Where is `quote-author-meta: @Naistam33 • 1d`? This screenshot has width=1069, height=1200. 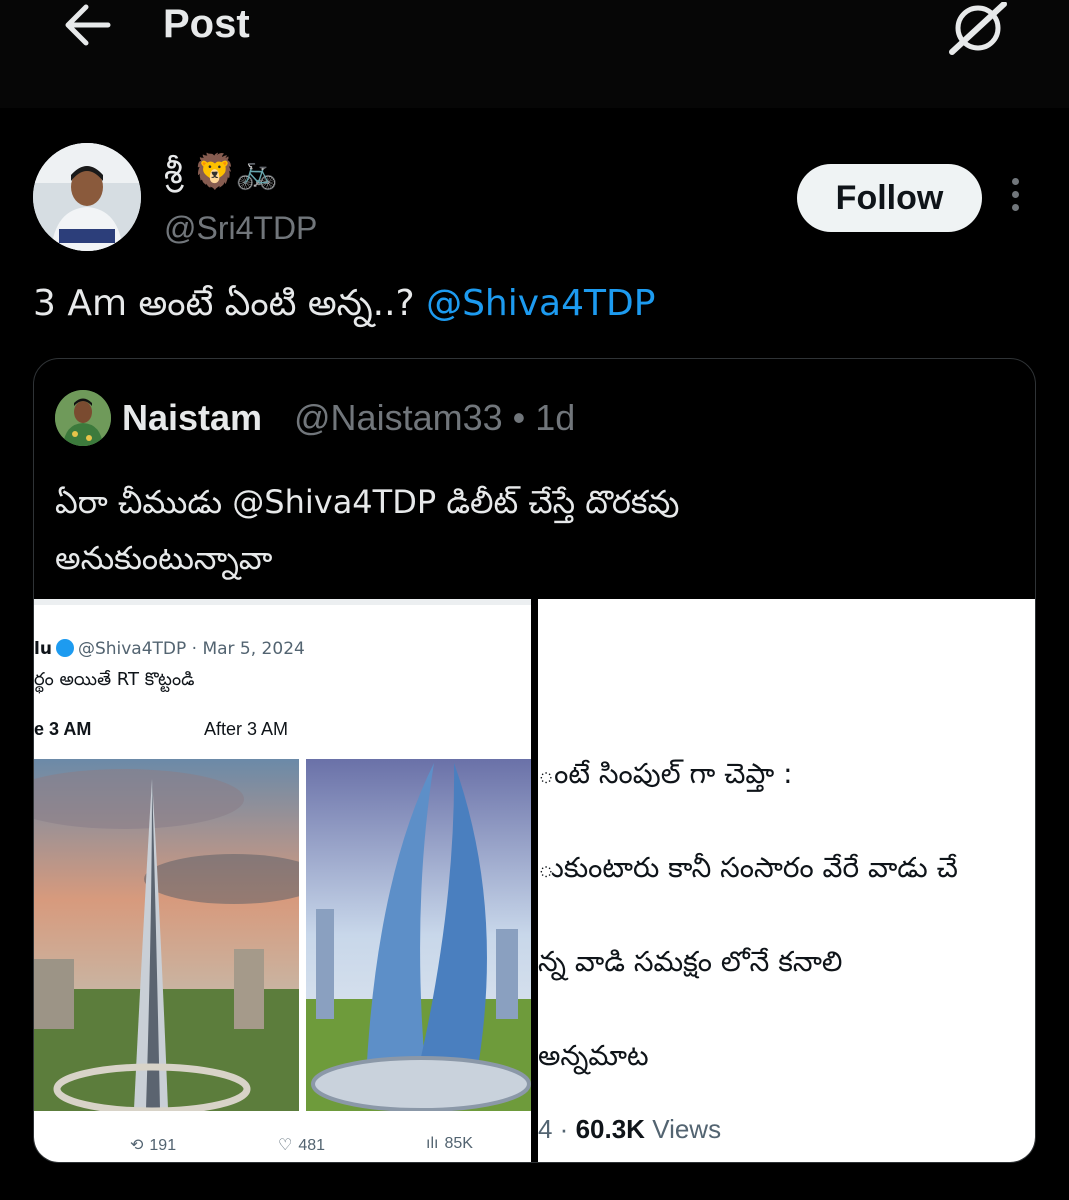 quote-author-meta: @Naistam33 • 1d is located at coordinates (435, 417).